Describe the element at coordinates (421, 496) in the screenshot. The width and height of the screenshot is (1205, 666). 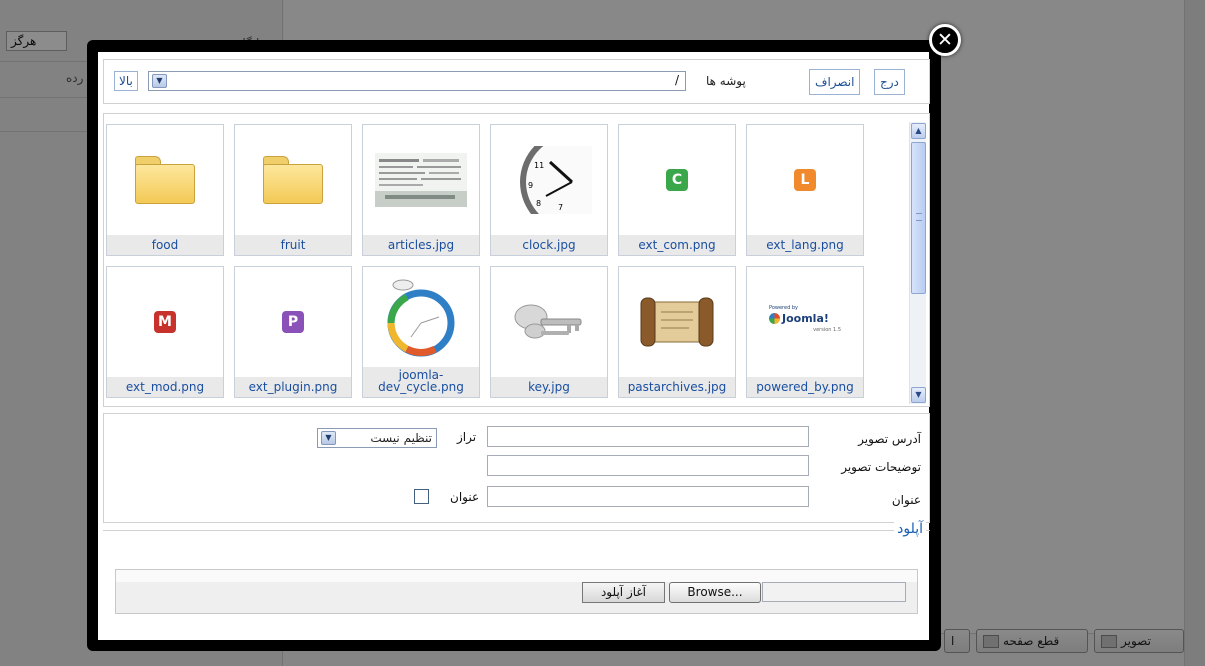
I see `caption-checkbox` at that location.